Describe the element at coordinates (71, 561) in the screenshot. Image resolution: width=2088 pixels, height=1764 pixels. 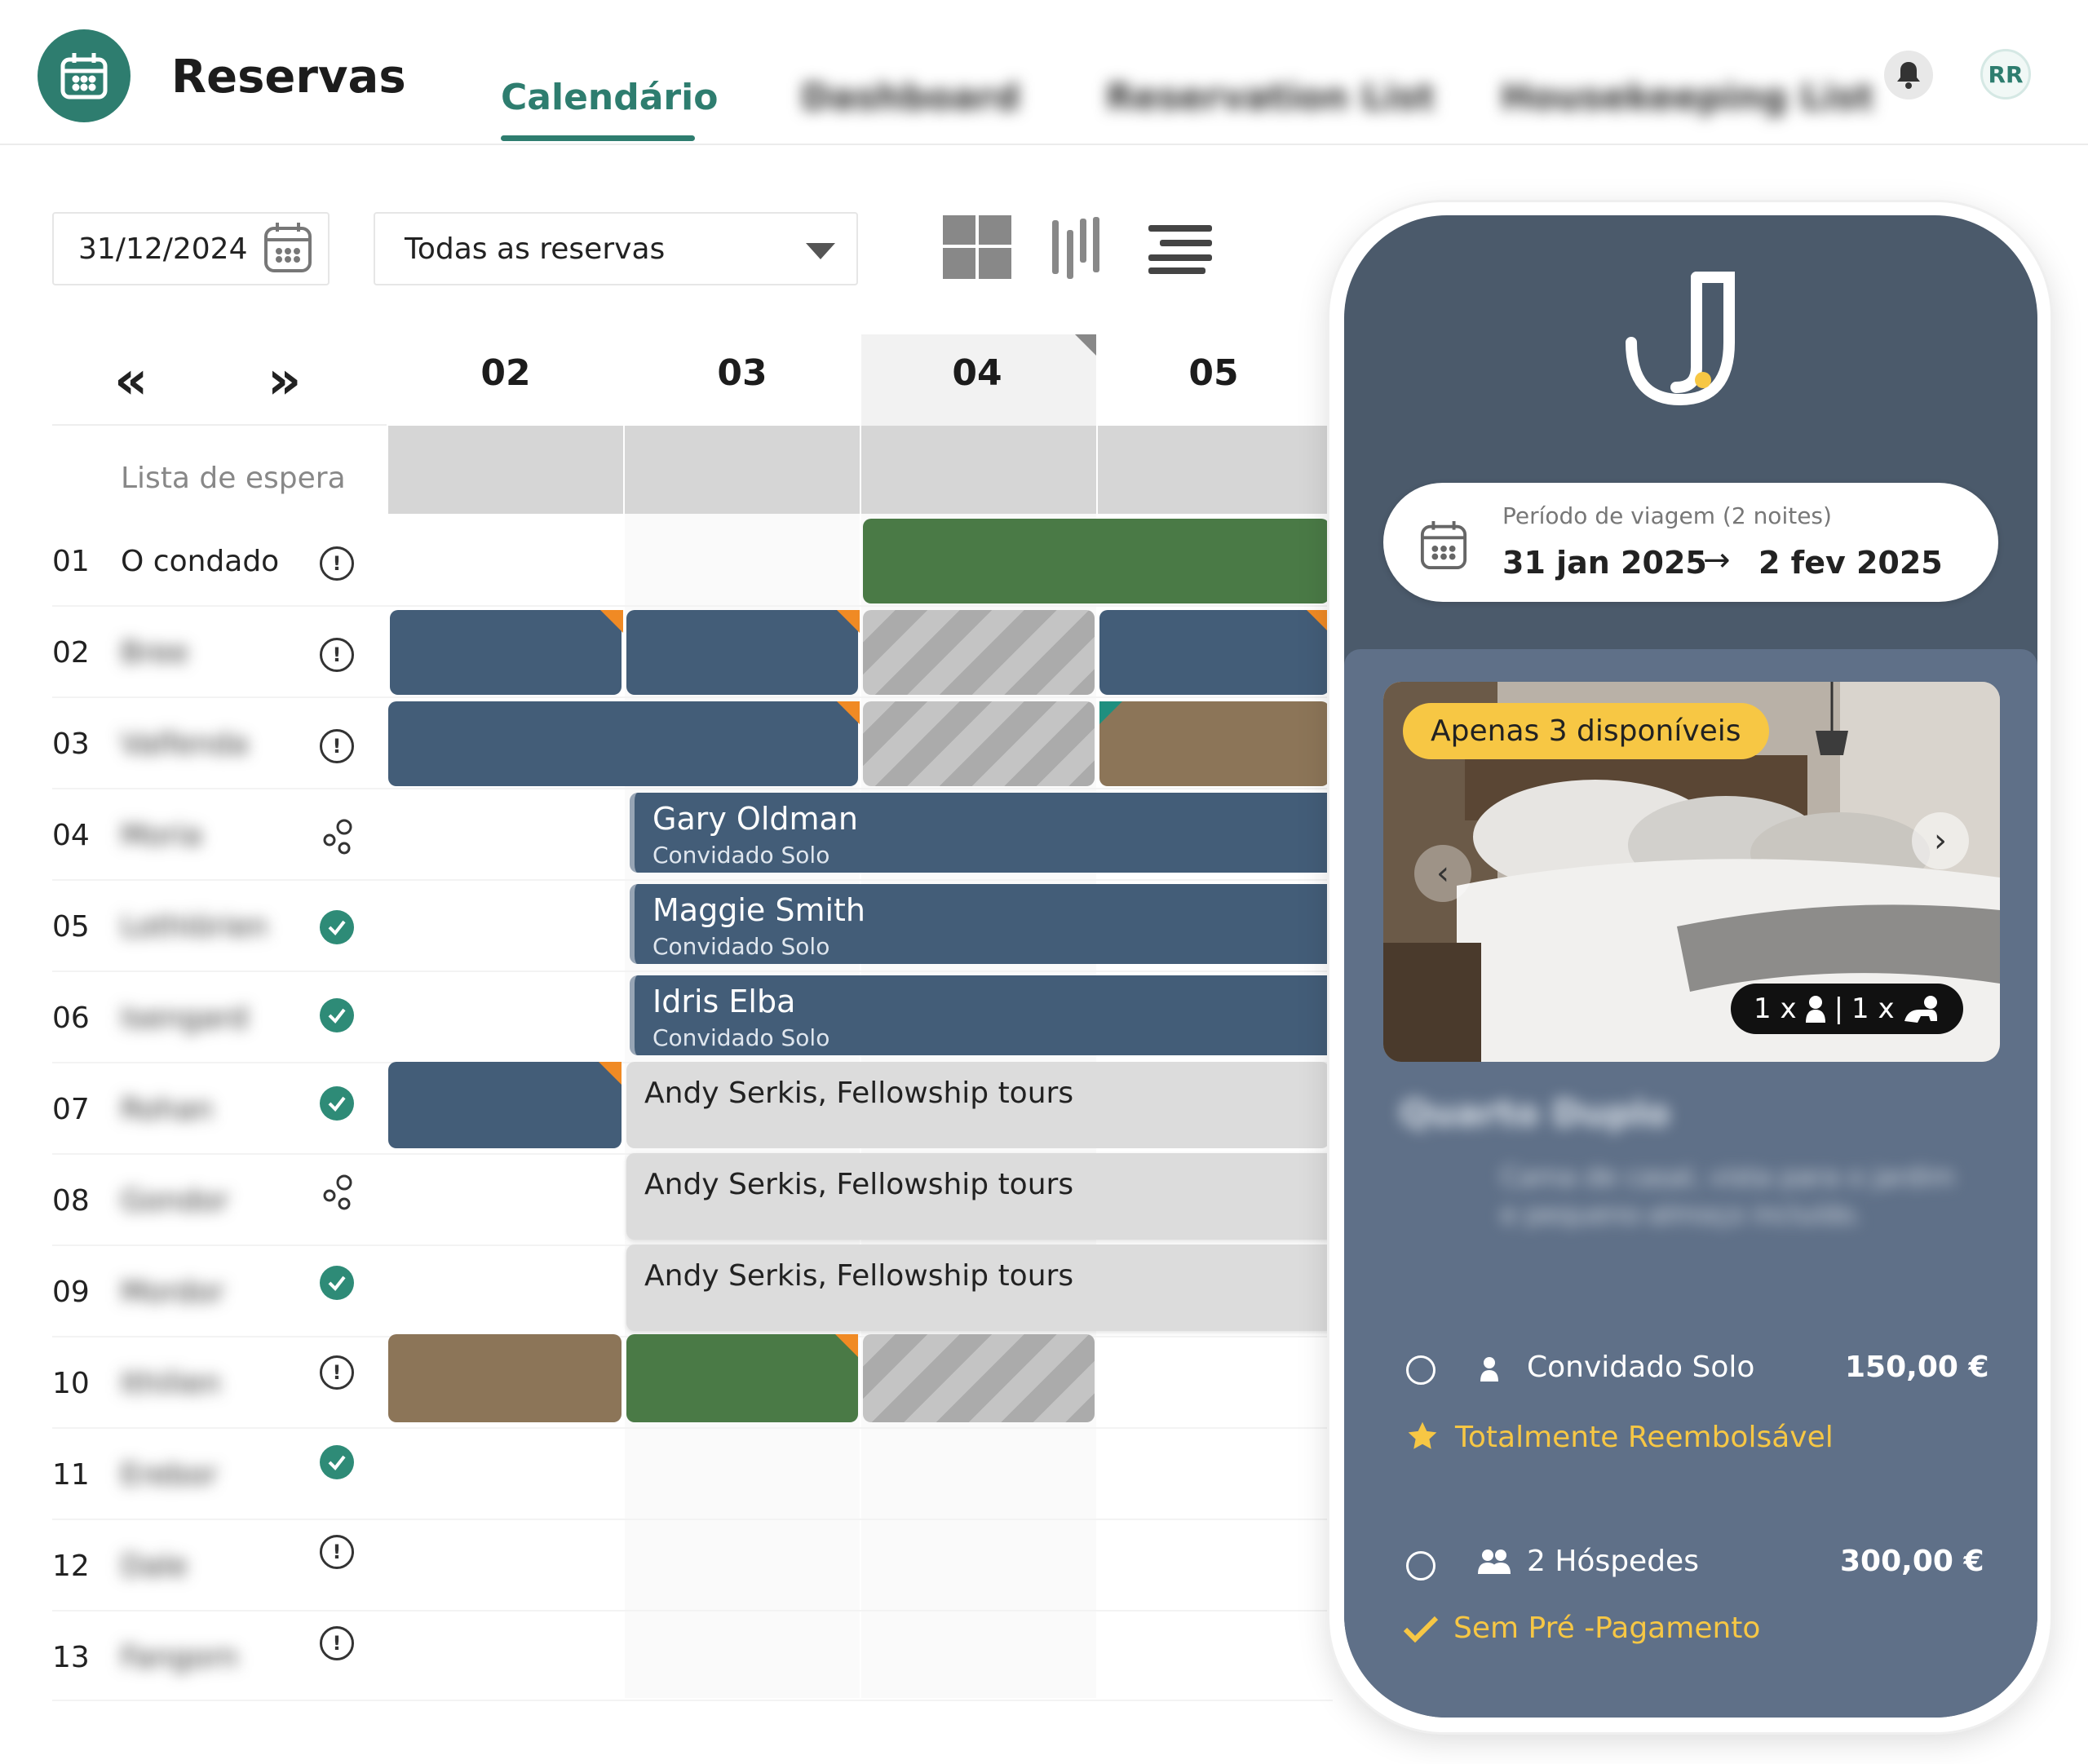
I see `room-number: 01` at that location.